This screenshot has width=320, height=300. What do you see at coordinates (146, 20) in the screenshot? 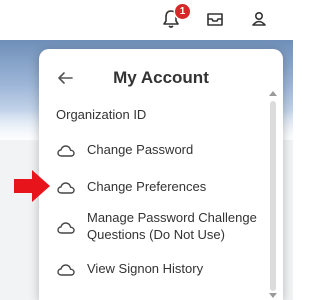
I see `top-bar: 1` at bounding box center [146, 20].